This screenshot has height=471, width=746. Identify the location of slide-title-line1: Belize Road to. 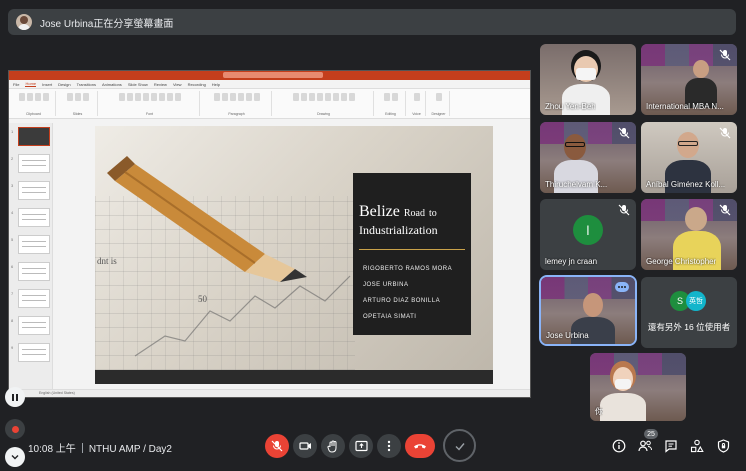
(398, 211).